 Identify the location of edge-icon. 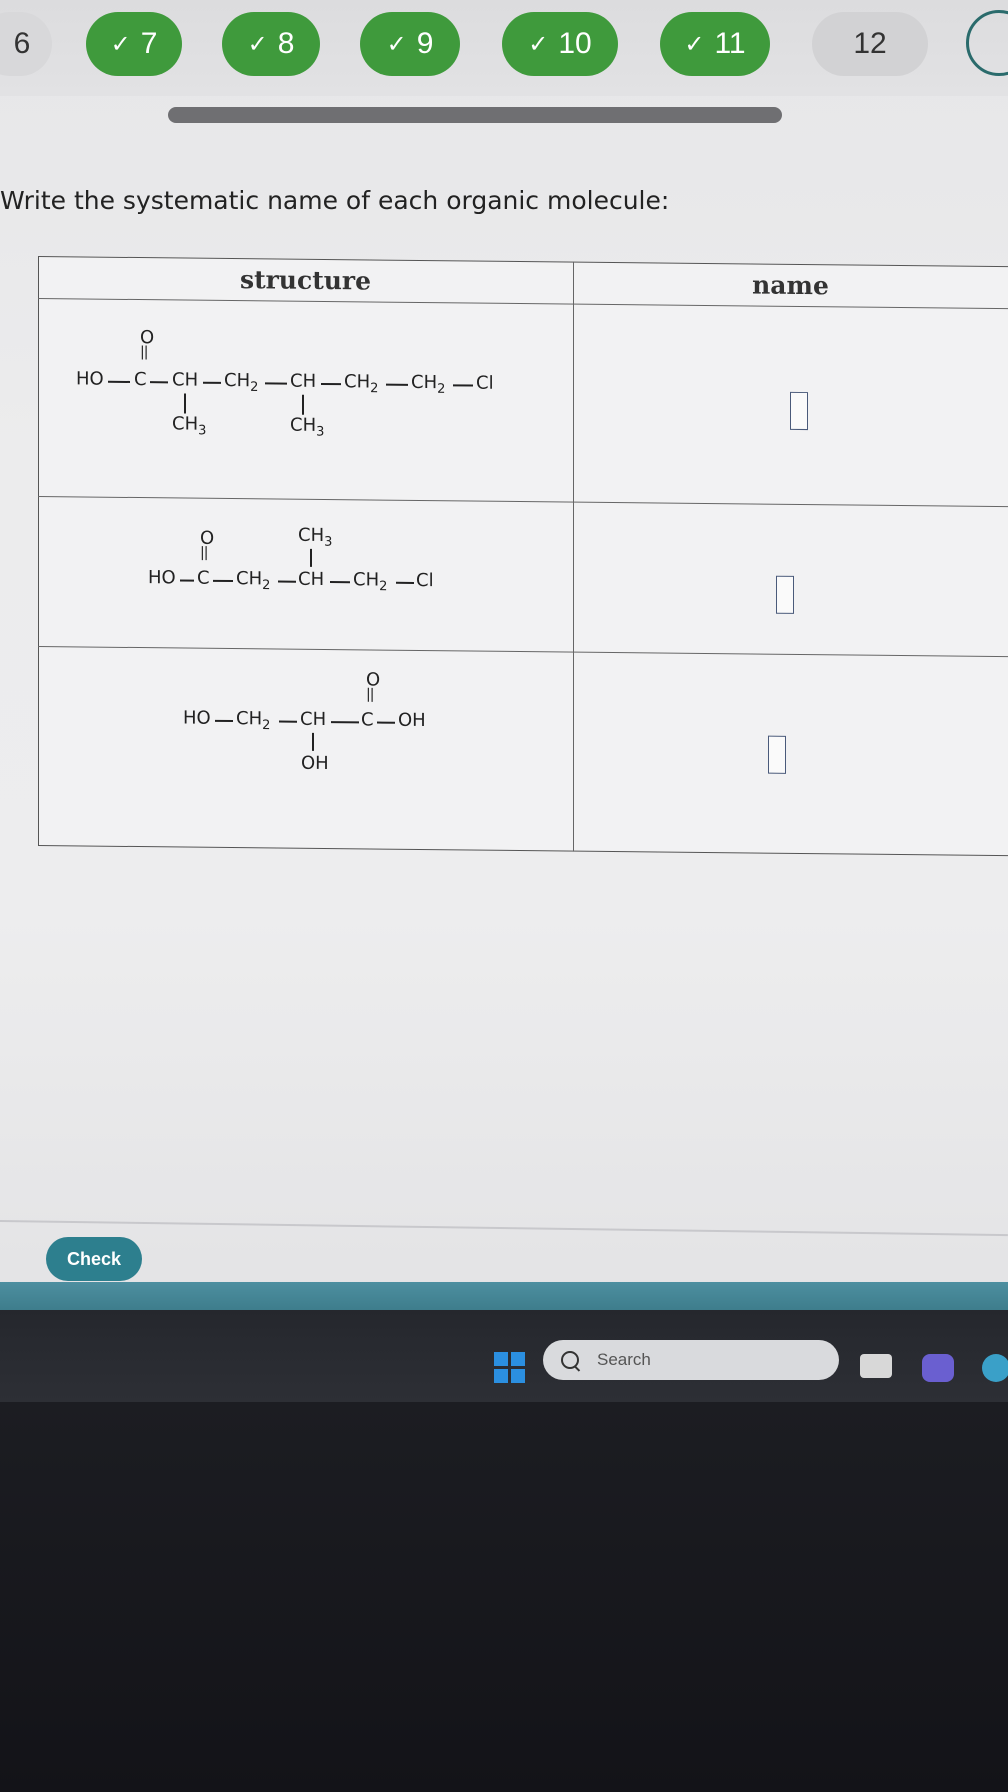
(995, 1368).